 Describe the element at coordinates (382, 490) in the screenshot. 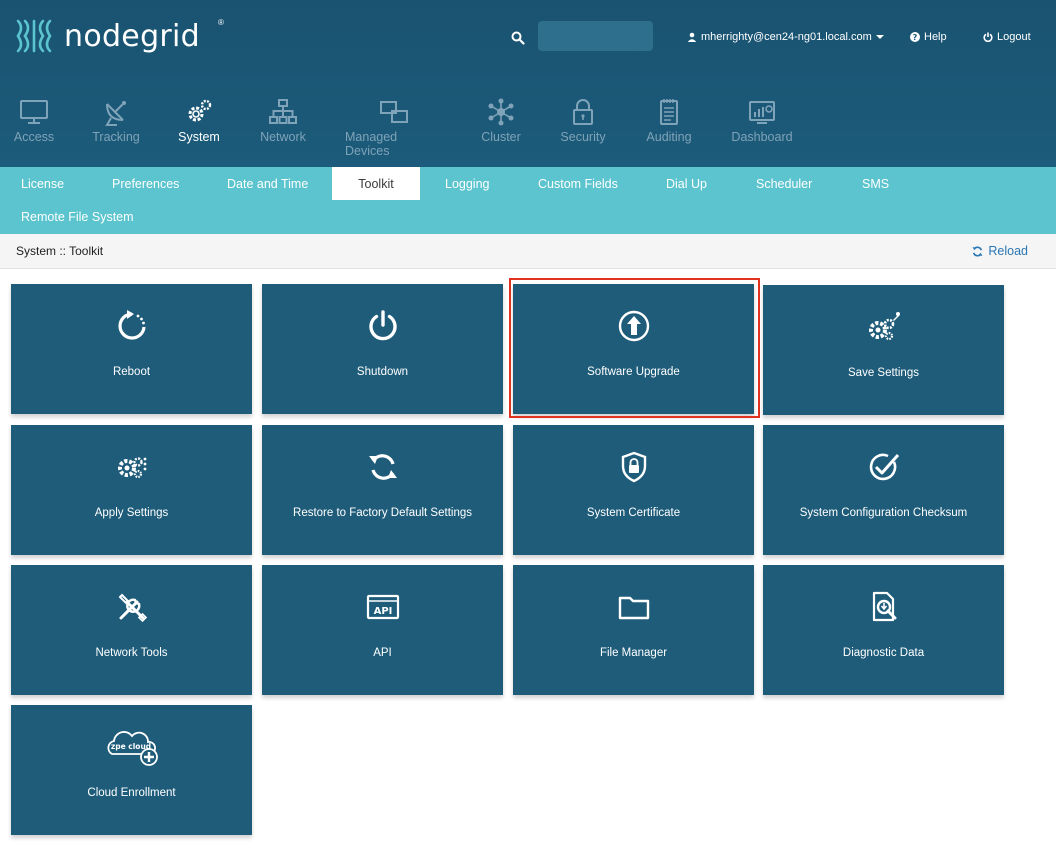

I see `tile-restore-factory-default: Restore to Factory Default Settings` at that location.